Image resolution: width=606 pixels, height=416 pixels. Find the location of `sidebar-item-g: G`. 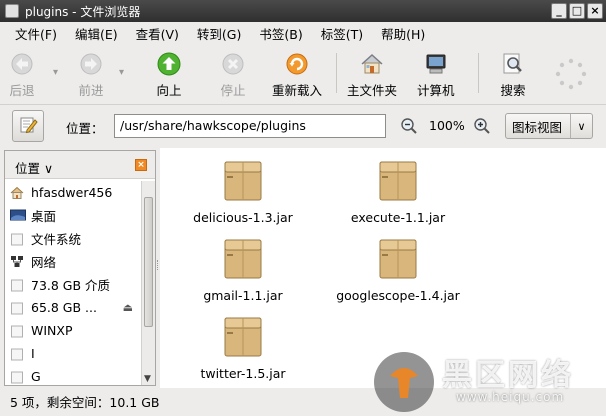

sidebar-item-g: G is located at coordinates (73, 376).